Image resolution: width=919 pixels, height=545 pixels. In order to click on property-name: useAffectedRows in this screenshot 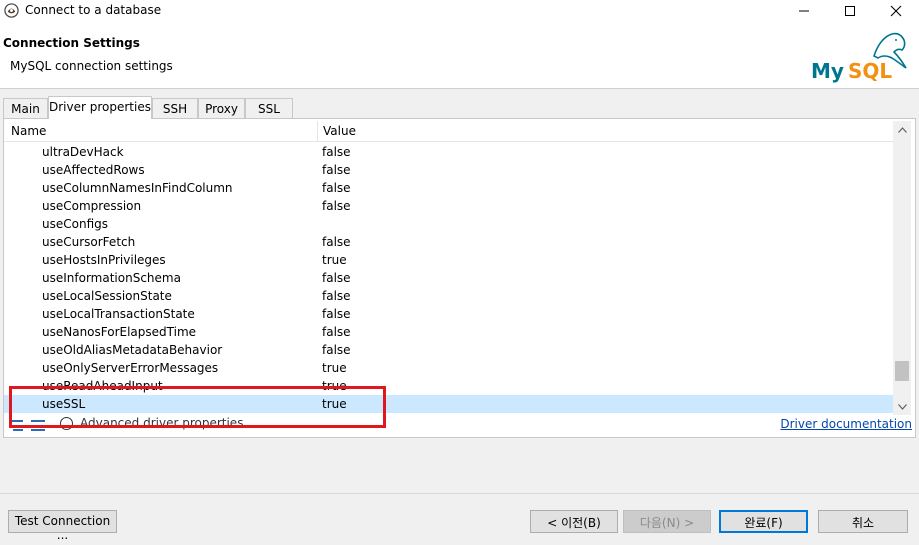, I will do `click(93, 170)`.